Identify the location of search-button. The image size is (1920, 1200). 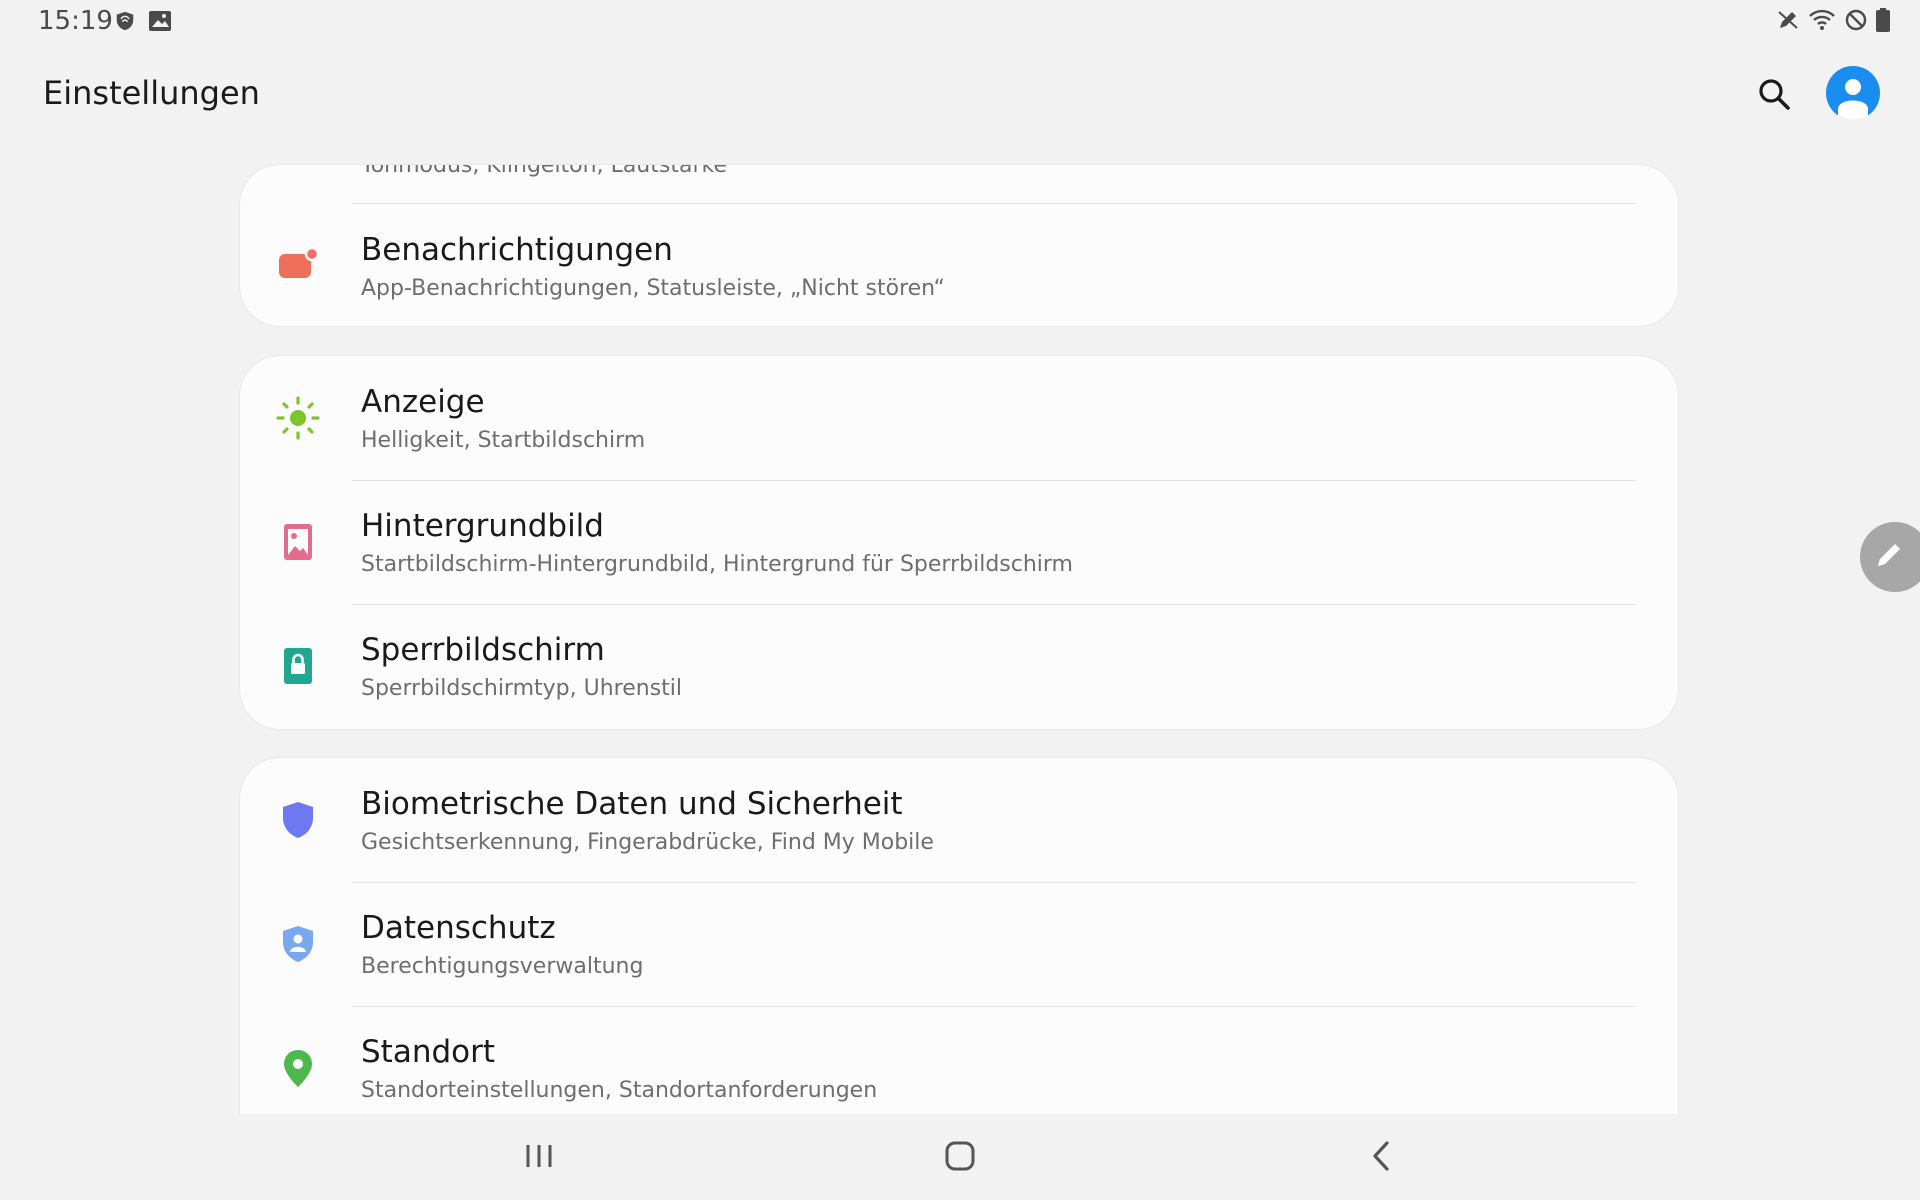
(1774, 96).